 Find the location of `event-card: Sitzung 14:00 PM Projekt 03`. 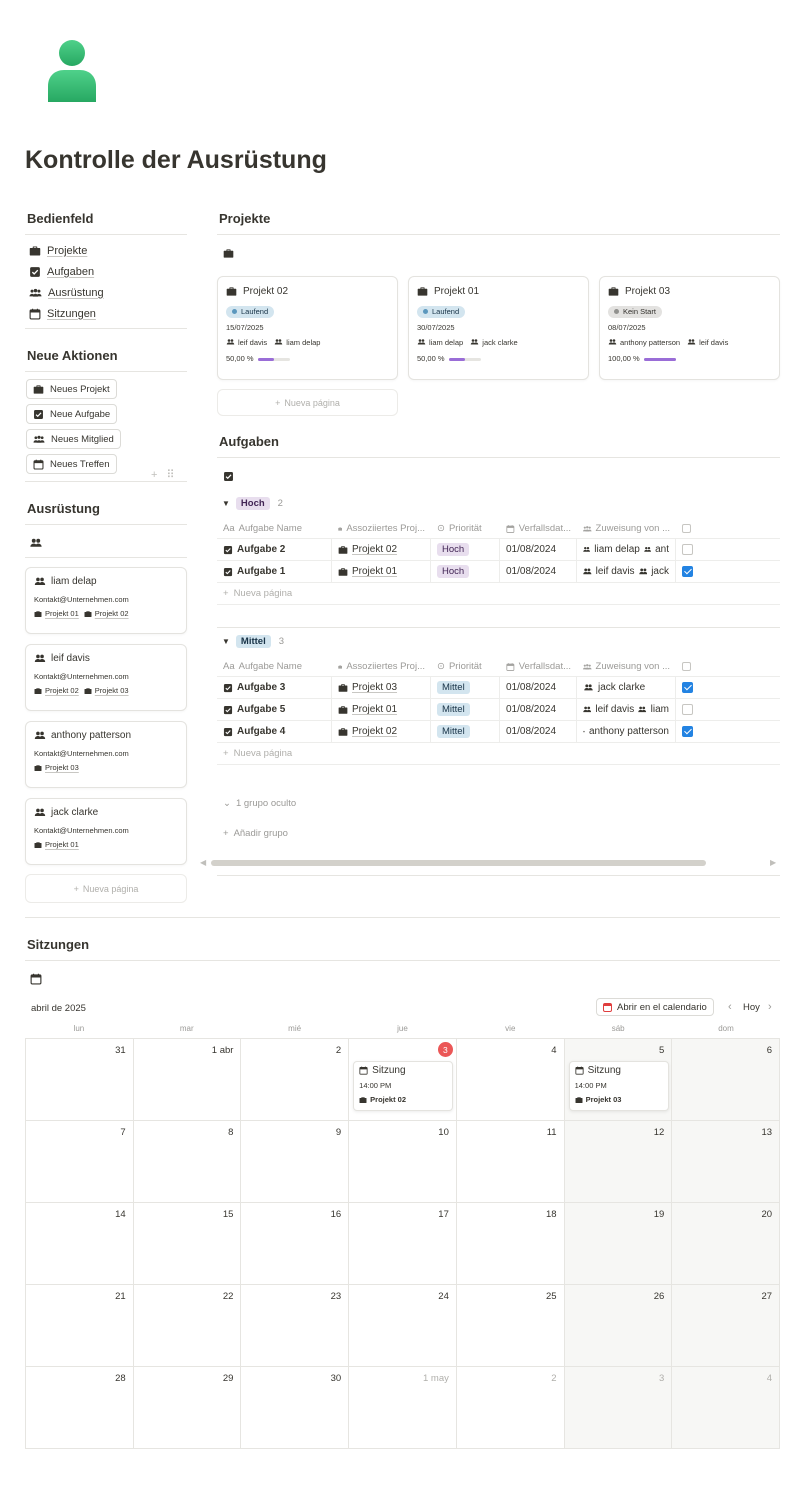

event-card: Sitzung 14:00 PM Projekt 03 is located at coordinates (618, 1086).